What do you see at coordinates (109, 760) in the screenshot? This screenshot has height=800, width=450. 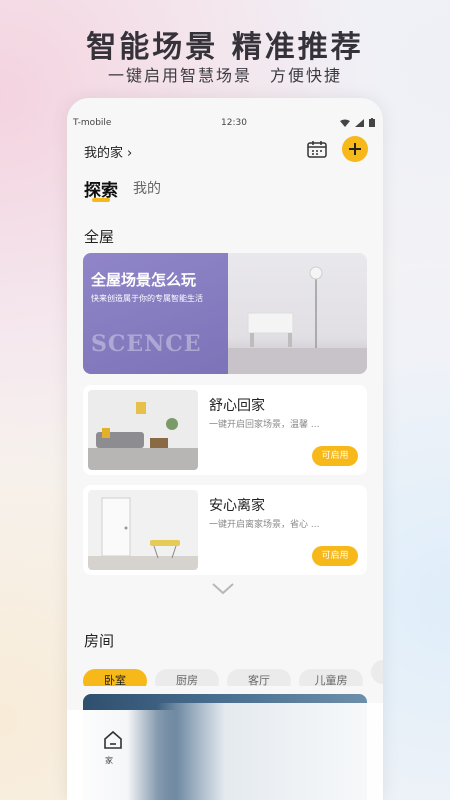 I see `nav-home-label: 家` at bounding box center [109, 760].